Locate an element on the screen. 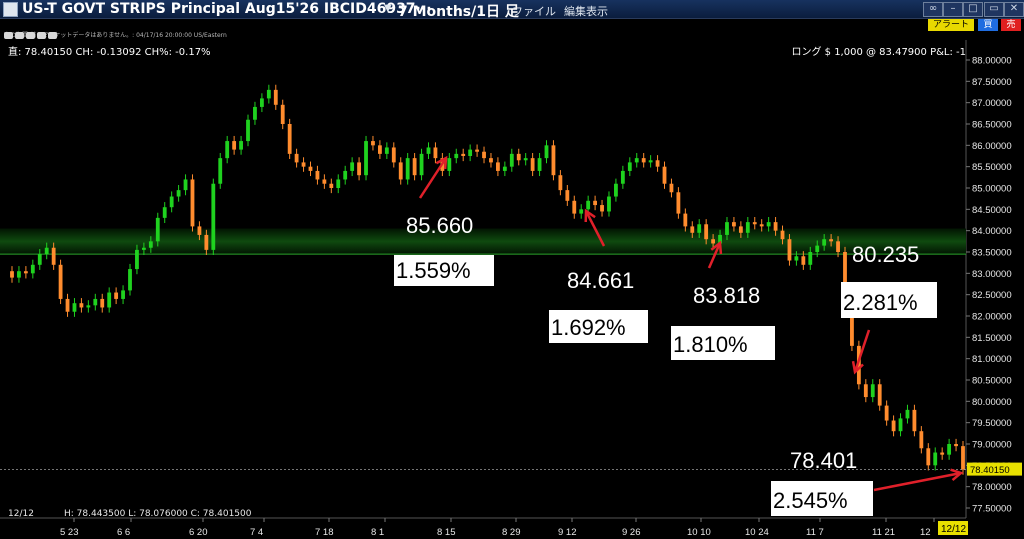 The width and height of the screenshot is (1024, 539). x-tick-label: 10 24 is located at coordinates (757, 532).